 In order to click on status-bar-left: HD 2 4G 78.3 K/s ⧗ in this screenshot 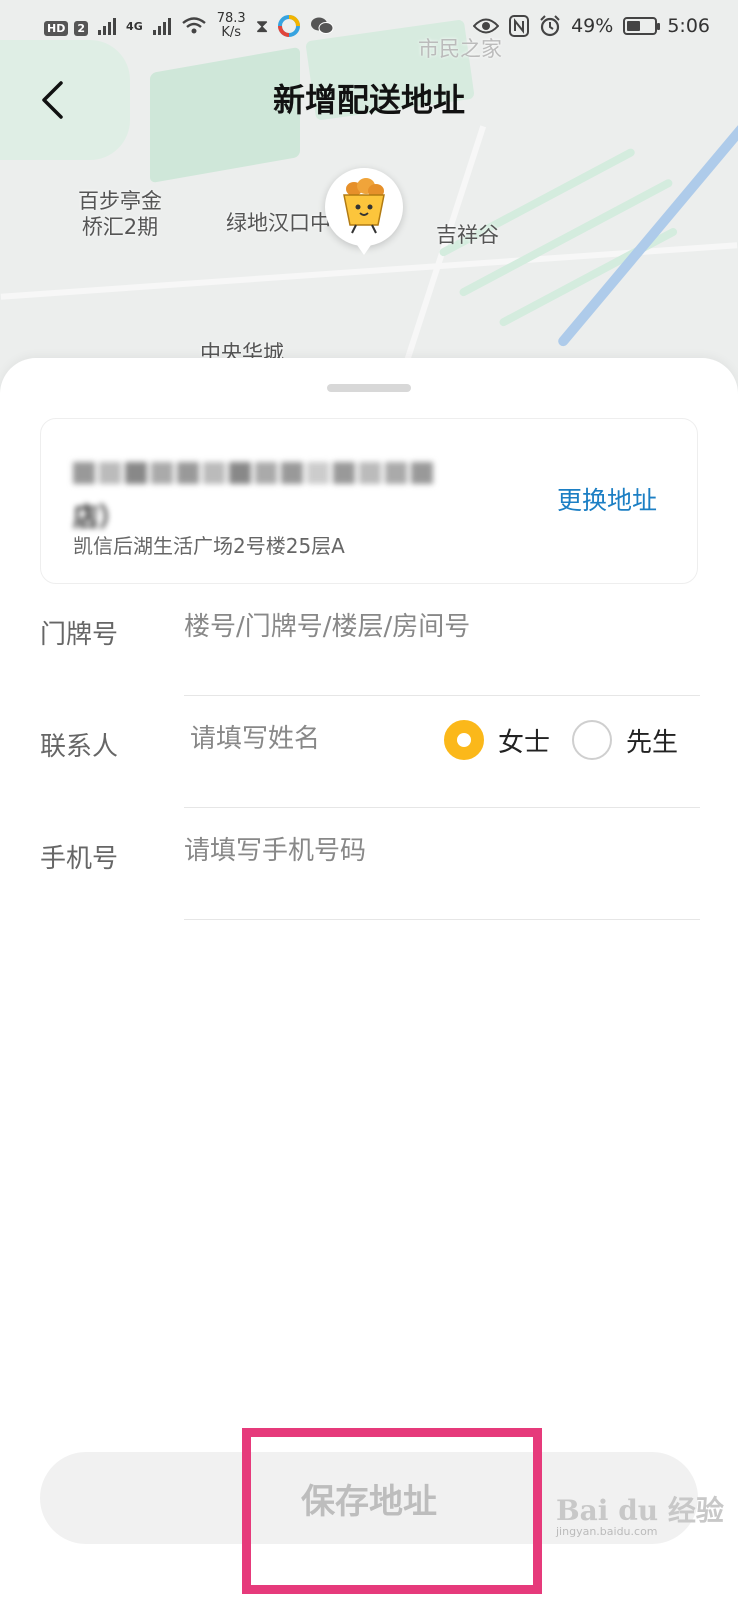, I will do `click(189, 26)`.